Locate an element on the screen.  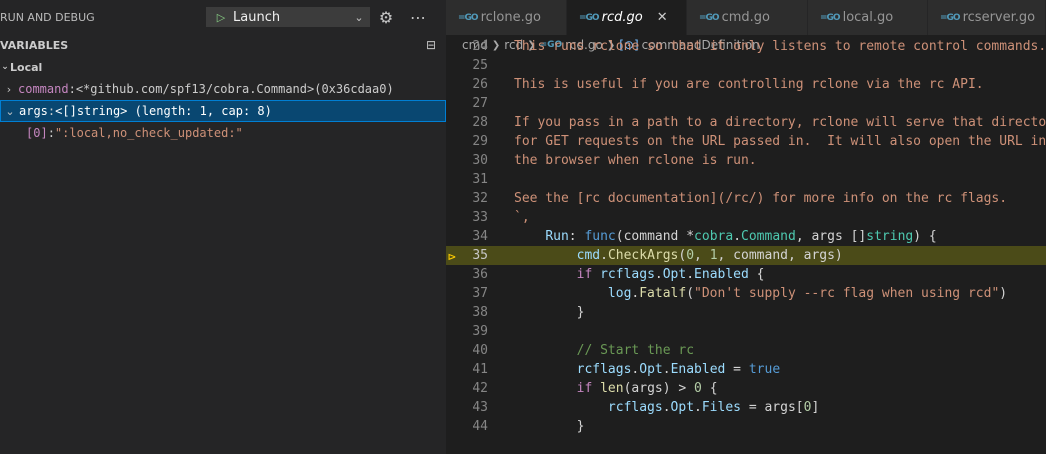
line-number: 41 is located at coordinates (480, 369).